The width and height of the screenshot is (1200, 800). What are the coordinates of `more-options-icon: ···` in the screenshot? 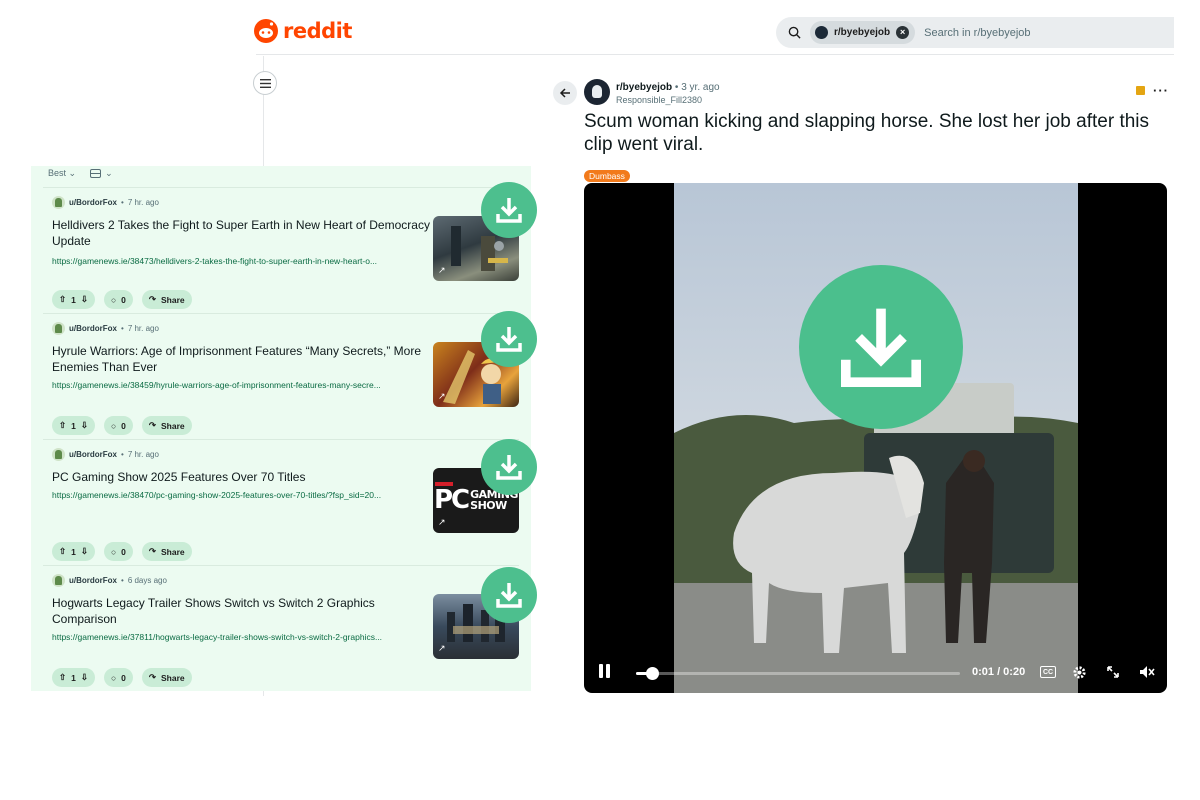 It's located at (1161, 90).